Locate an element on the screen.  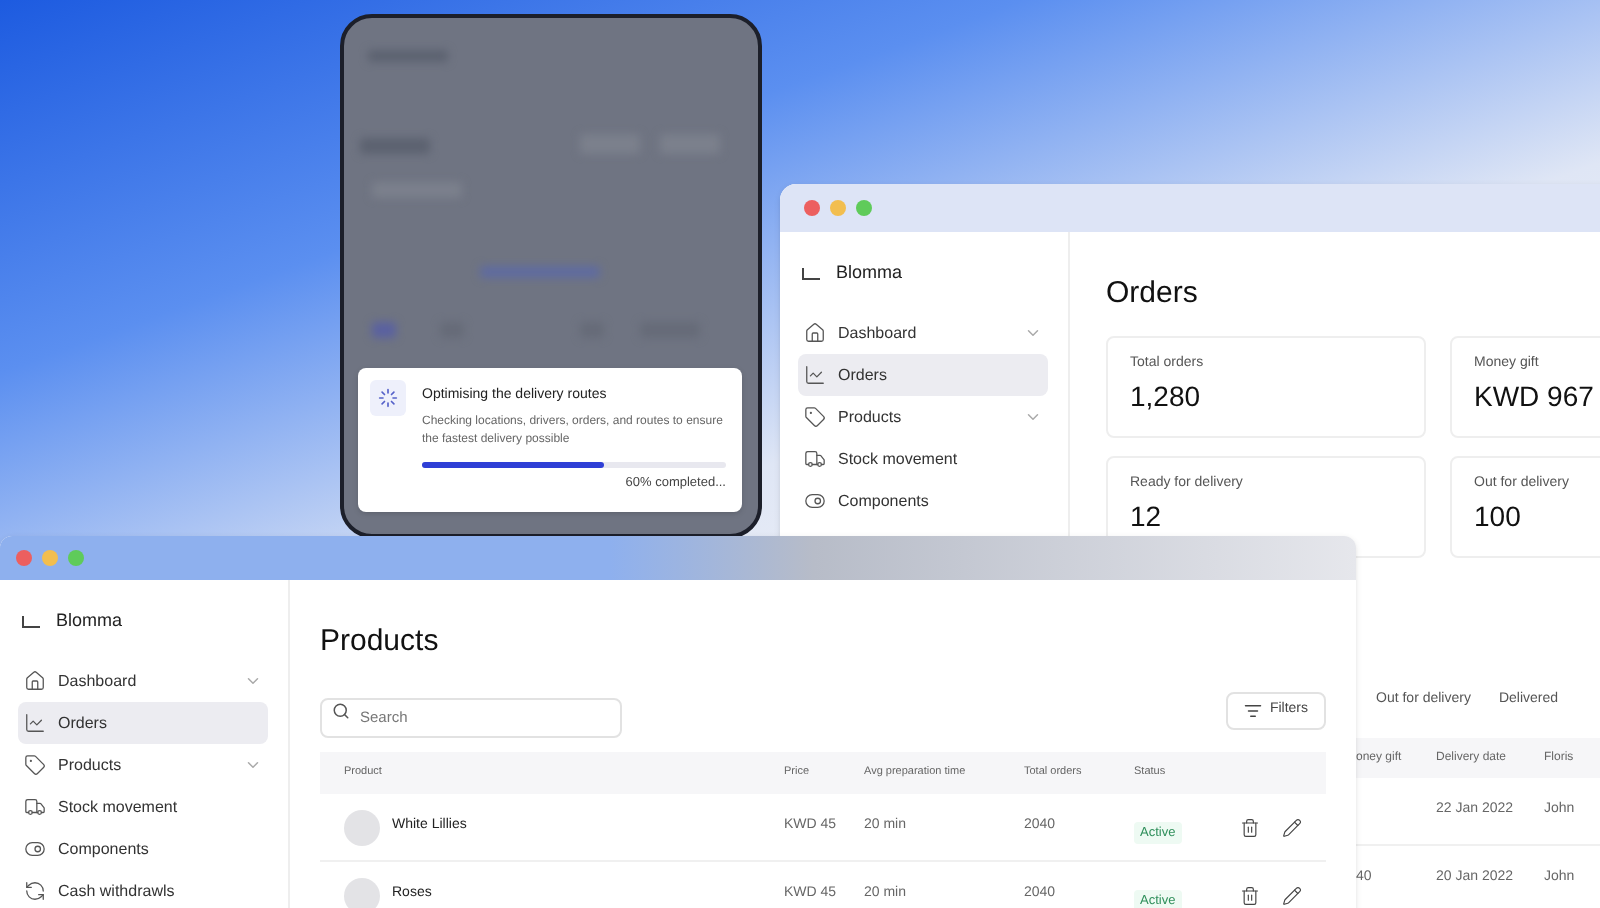
page-title: Orders is located at coordinates (1153, 294).